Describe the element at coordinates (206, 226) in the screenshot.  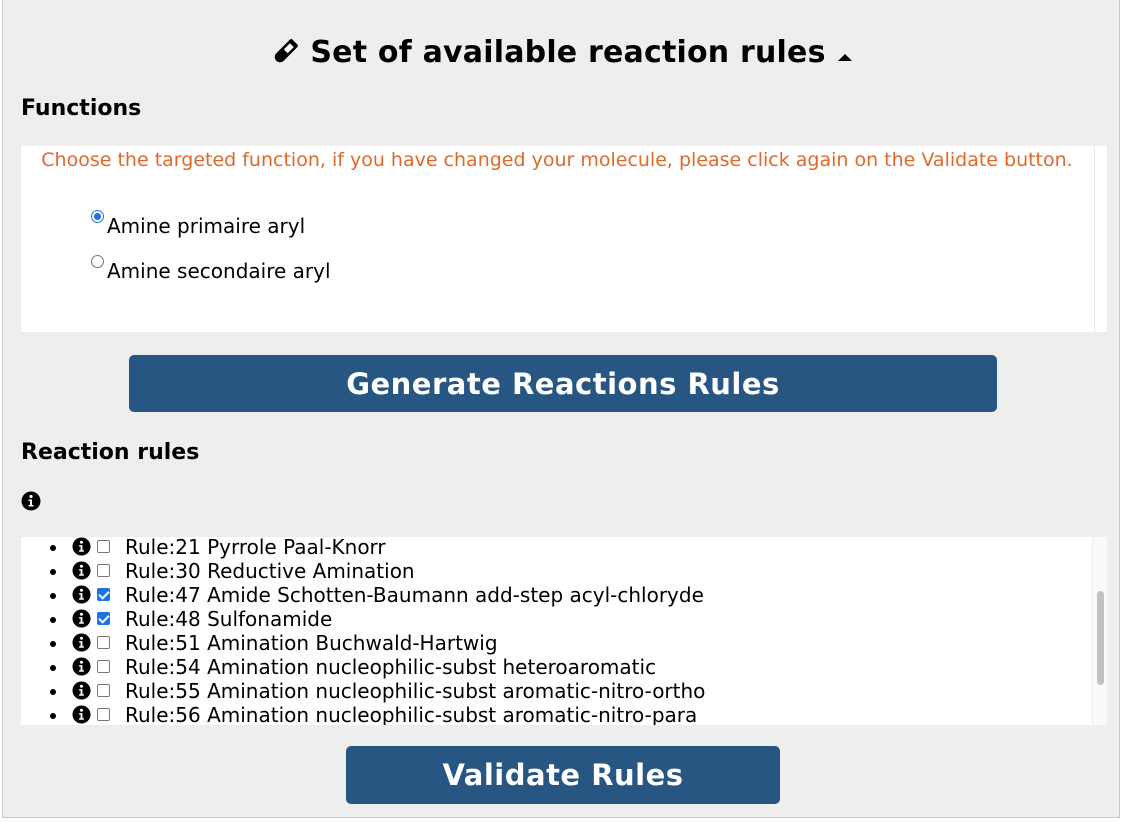
I see `function-option-label: Amine primaire aryl` at that location.